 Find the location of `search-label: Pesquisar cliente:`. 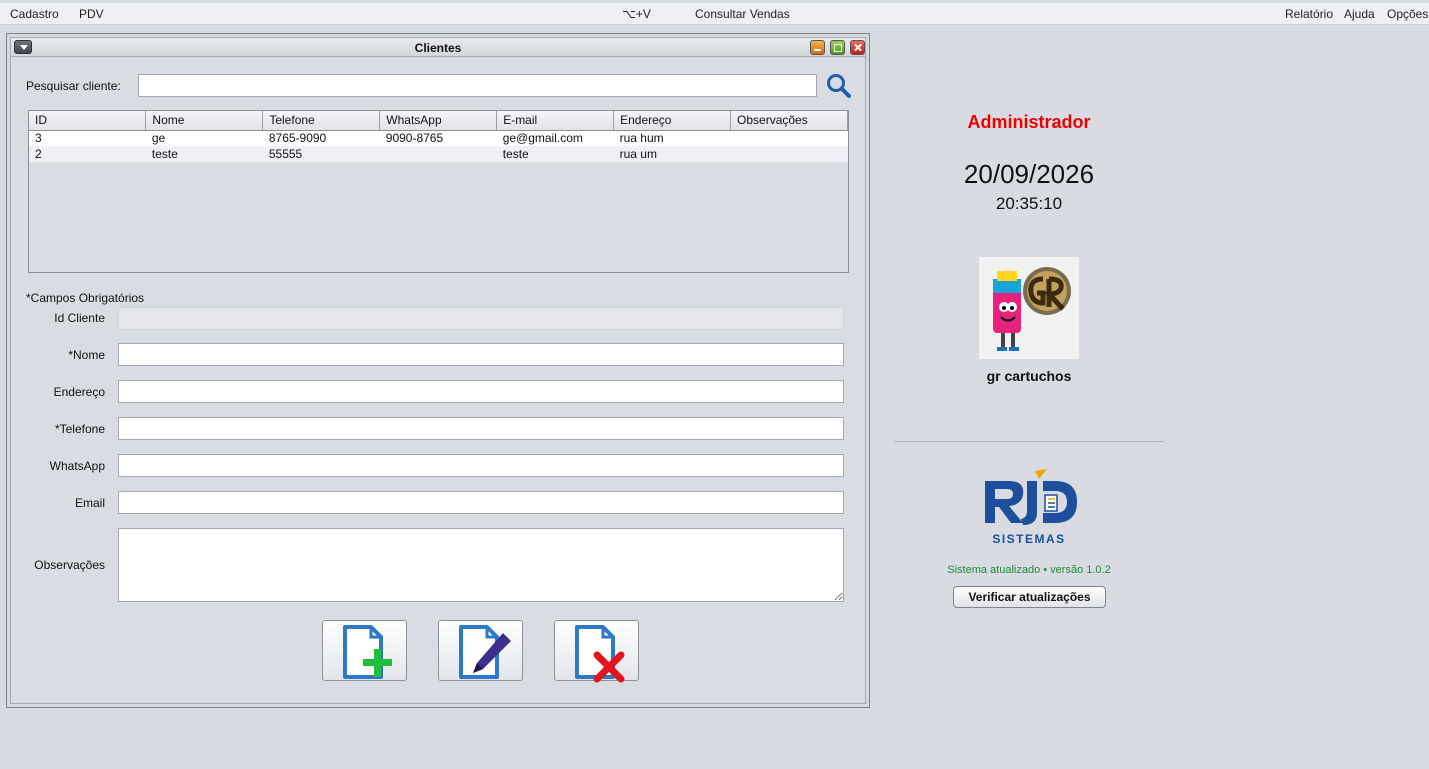

search-label: Pesquisar cliente: is located at coordinates (73, 86).